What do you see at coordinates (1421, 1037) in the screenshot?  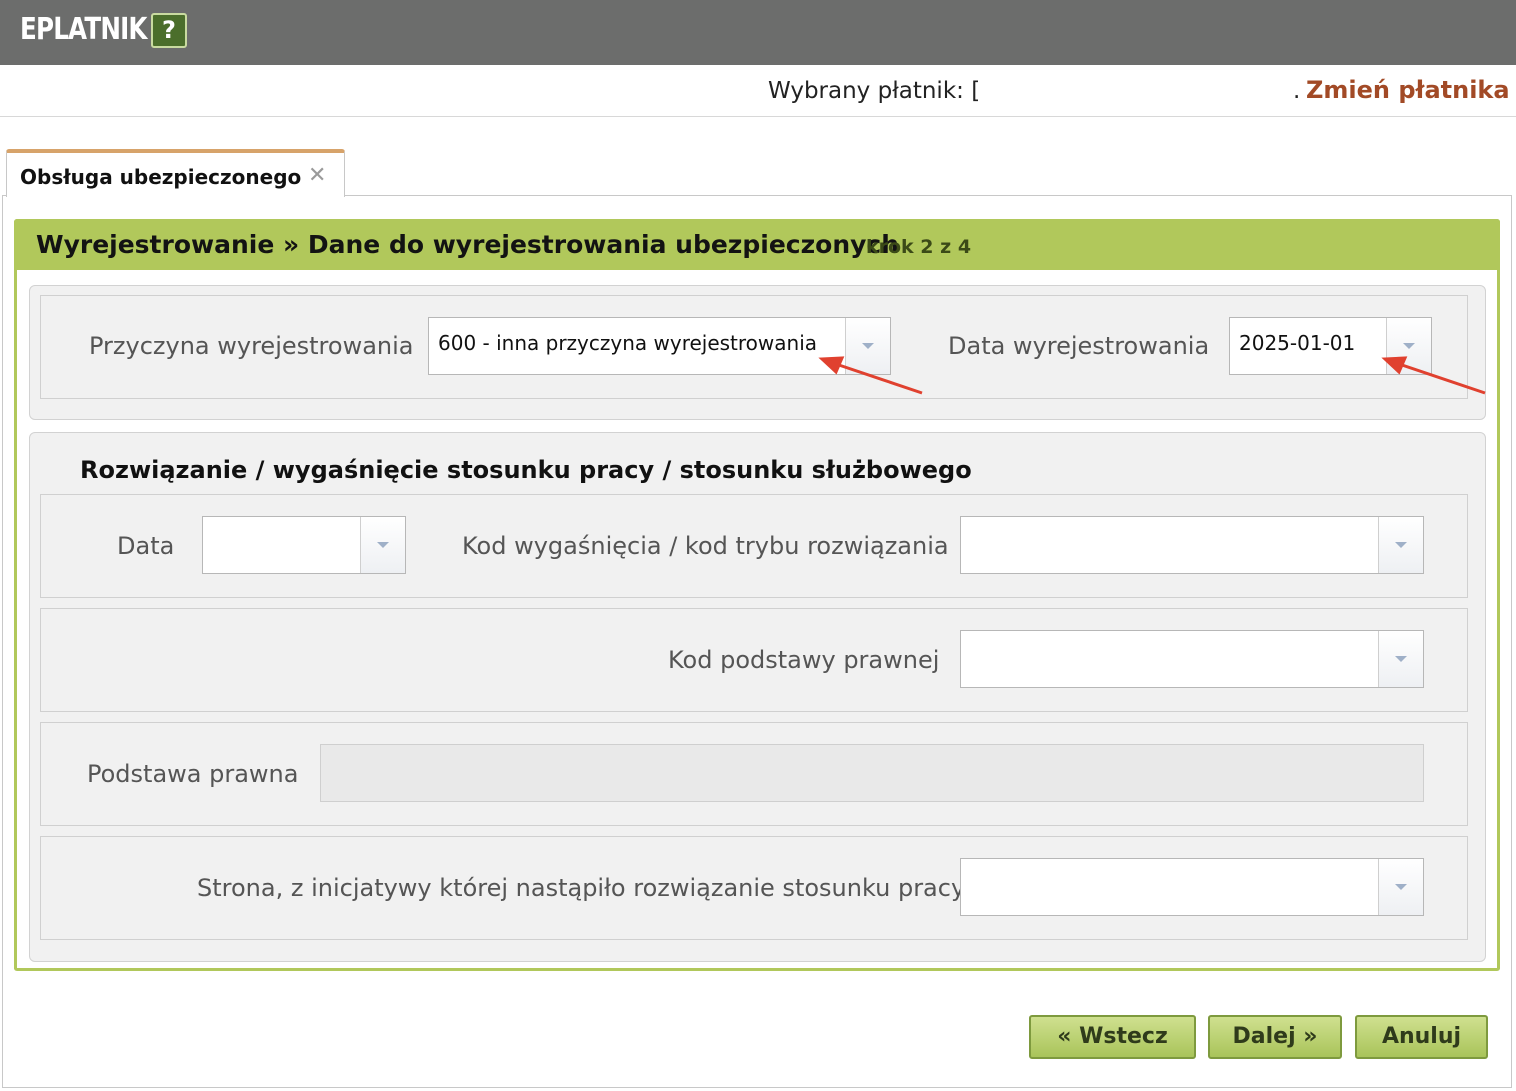 I see `cancel-button: Anuluj` at bounding box center [1421, 1037].